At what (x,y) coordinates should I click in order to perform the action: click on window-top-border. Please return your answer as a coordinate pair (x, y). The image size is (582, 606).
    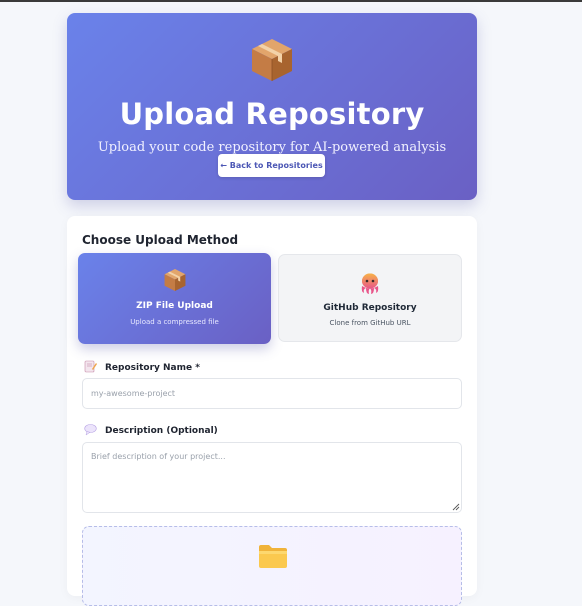
    Looking at the image, I should click on (291, 1).